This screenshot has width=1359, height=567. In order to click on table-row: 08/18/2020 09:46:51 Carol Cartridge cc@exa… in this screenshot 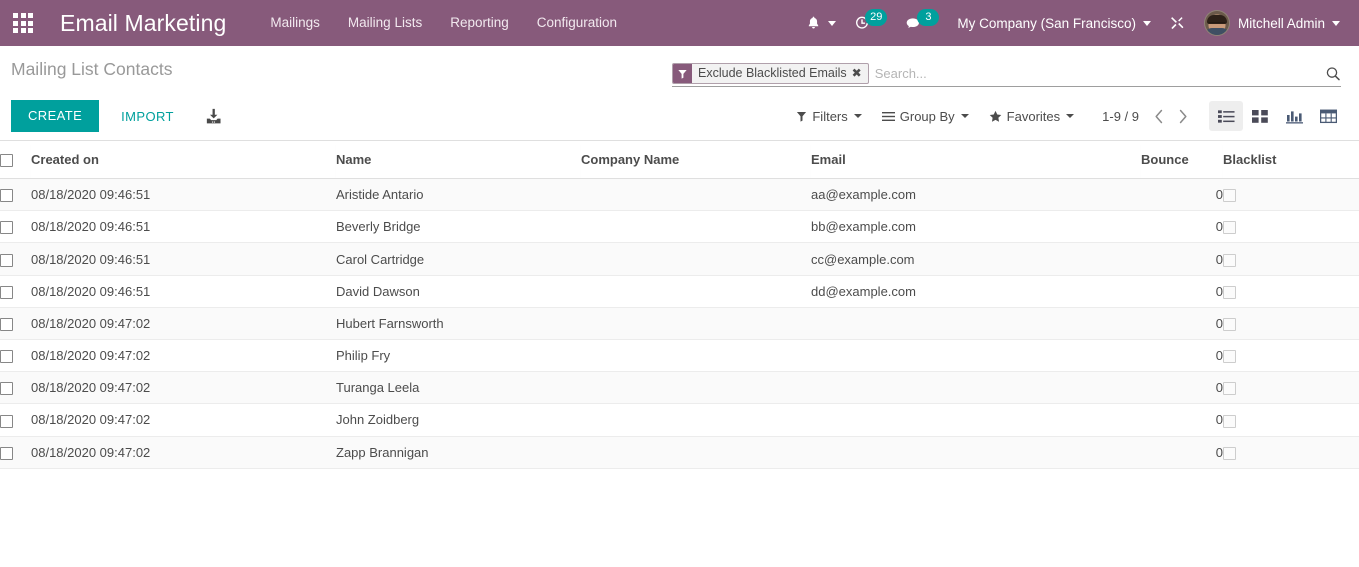, I will do `click(679, 259)`.